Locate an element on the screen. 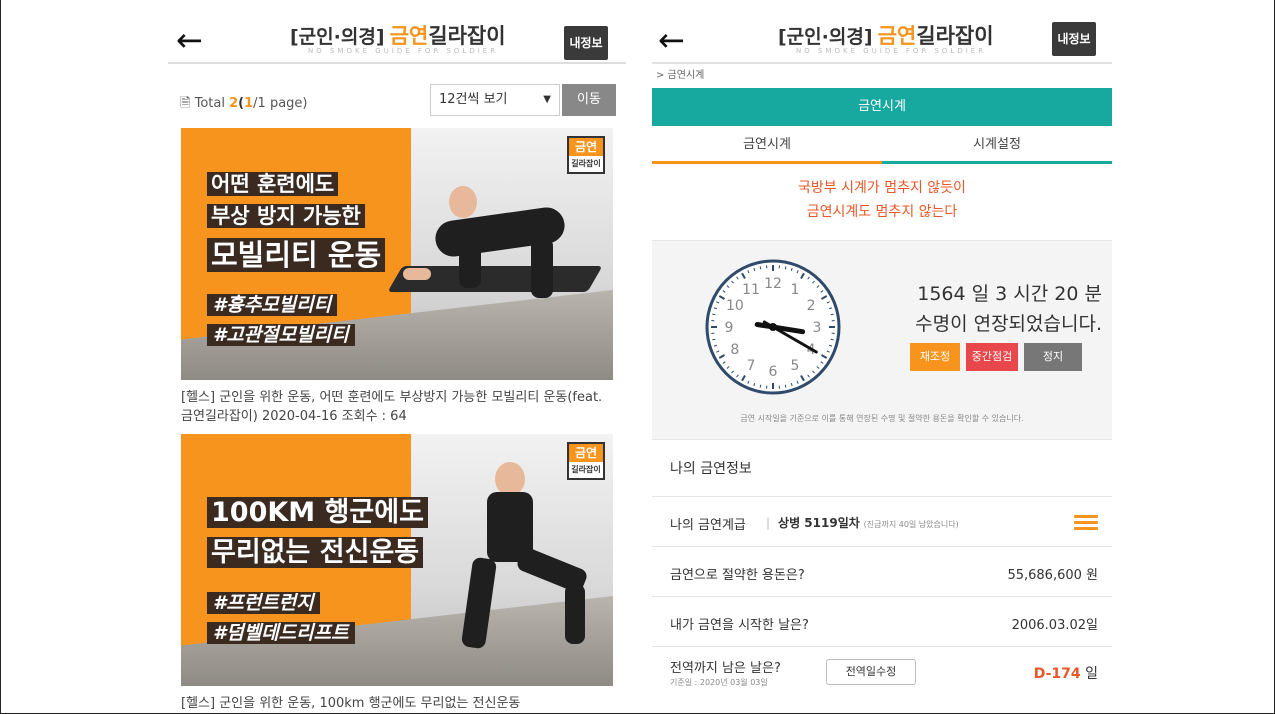  edit-discharge-button: 전역일수정 is located at coordinates (871, 672).